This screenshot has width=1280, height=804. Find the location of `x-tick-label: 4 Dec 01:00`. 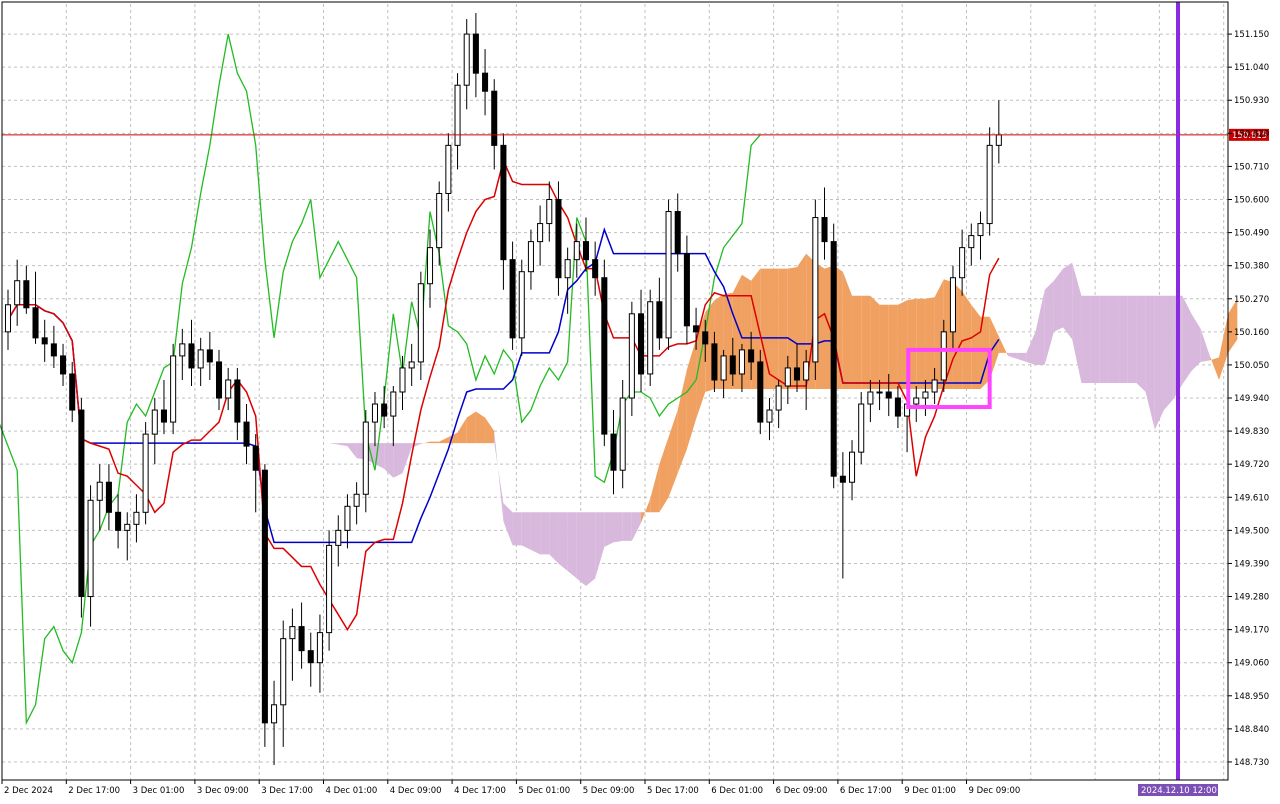

x-tick-label: 4 Dec 01:00 is located at coordinates (352, 791).